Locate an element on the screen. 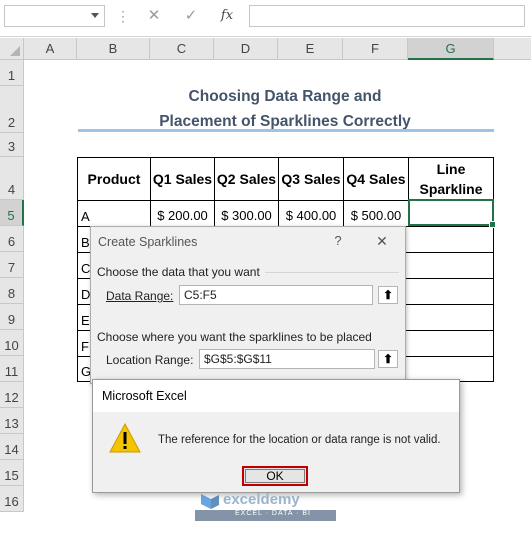  row-header-10: 10 is located at coordinates (12, 343).